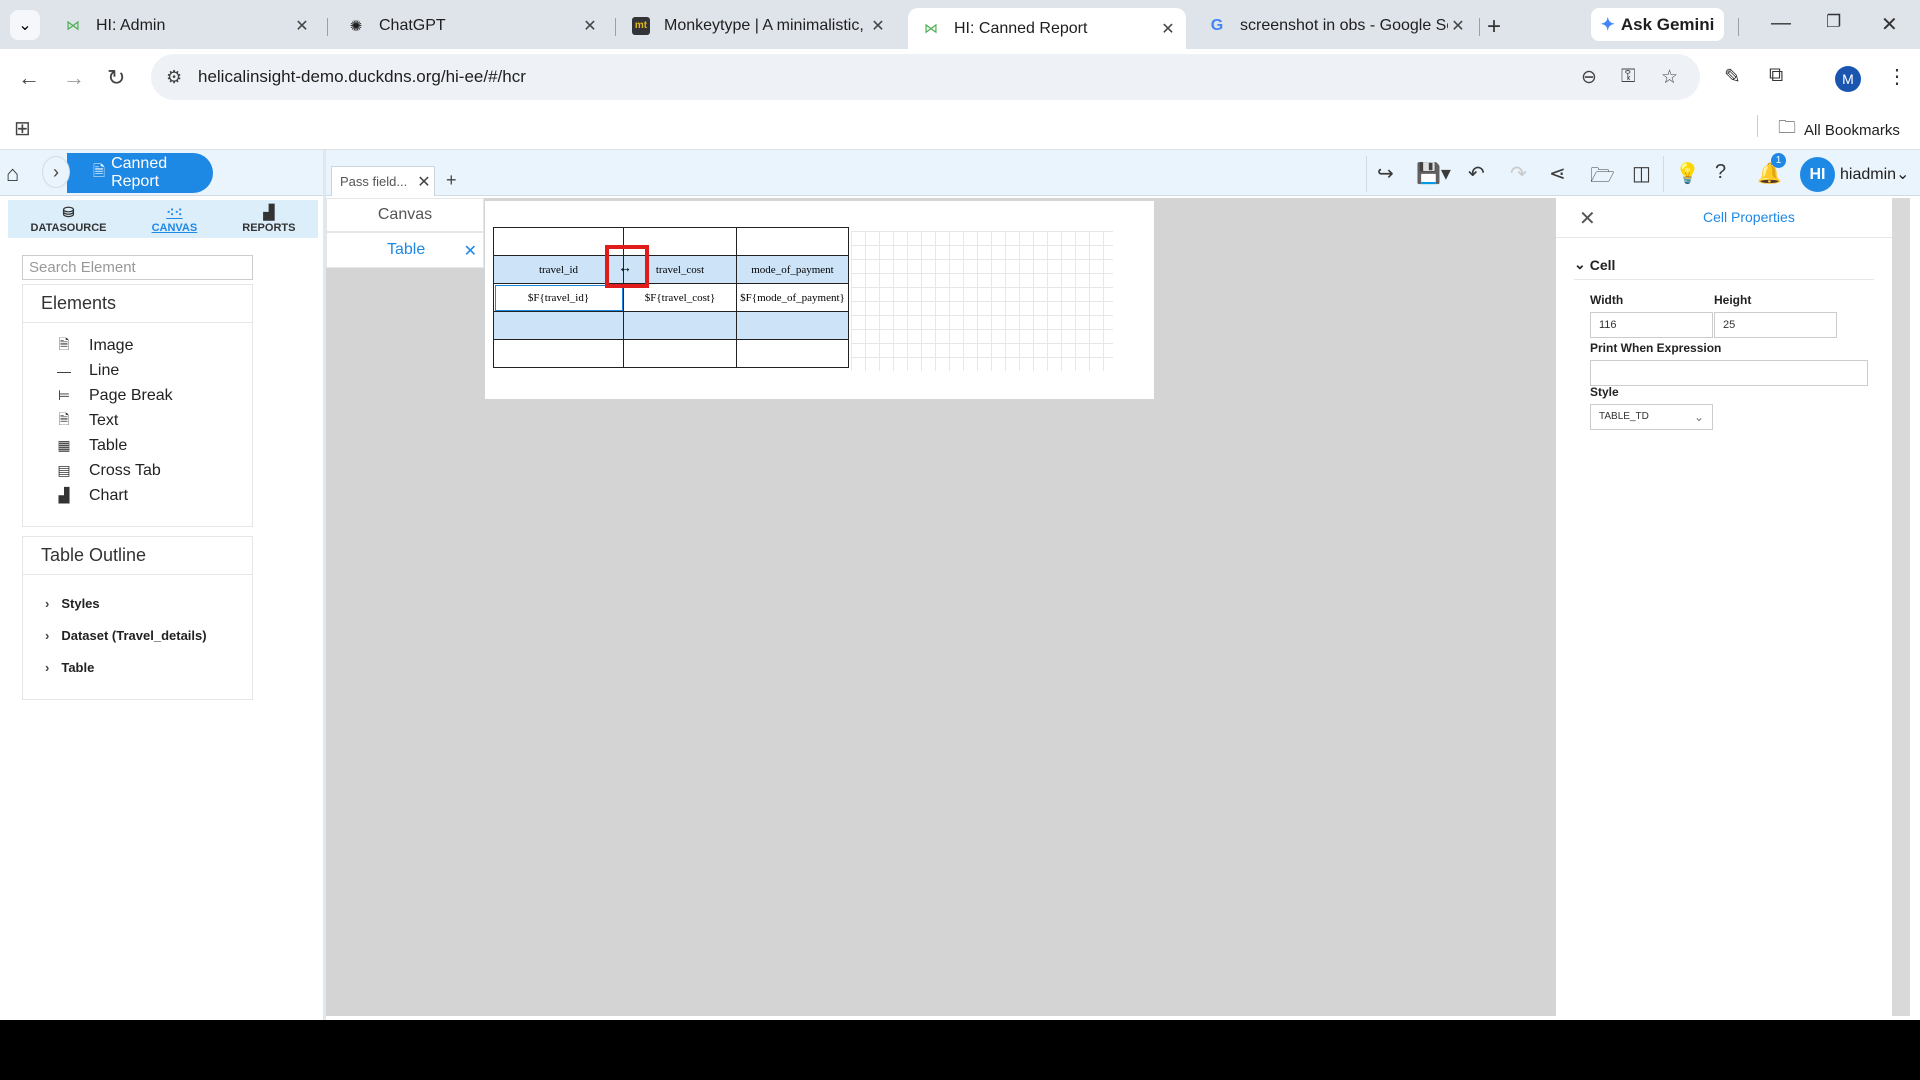  Describe the element at coordinates (1657, 24) in the screenshot. I see `ask-gemini-button: ✦ Ask Gemini` at that location.